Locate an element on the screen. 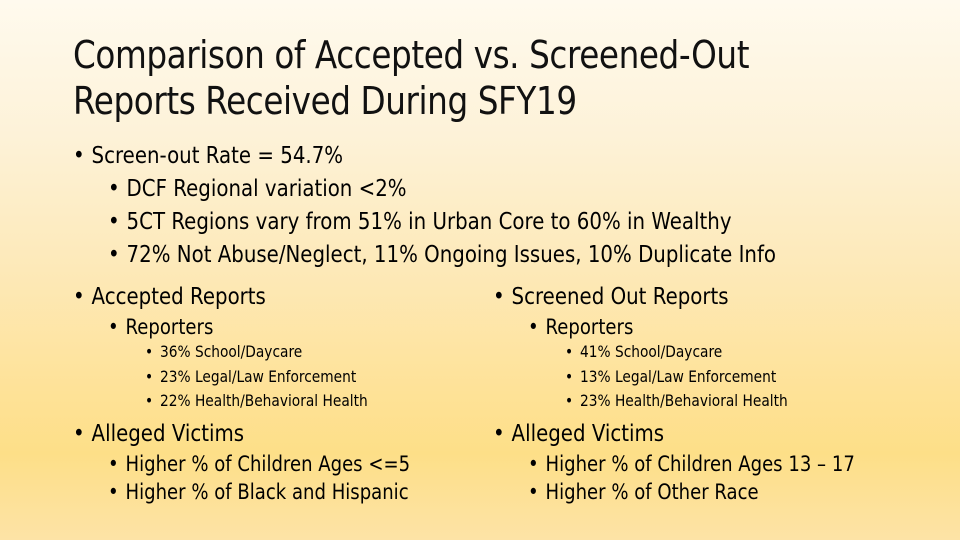 This screenshot has width=960, height=540. summary-heading: Screen-out Rate = 54.7% is located at coordinates (217, 156).